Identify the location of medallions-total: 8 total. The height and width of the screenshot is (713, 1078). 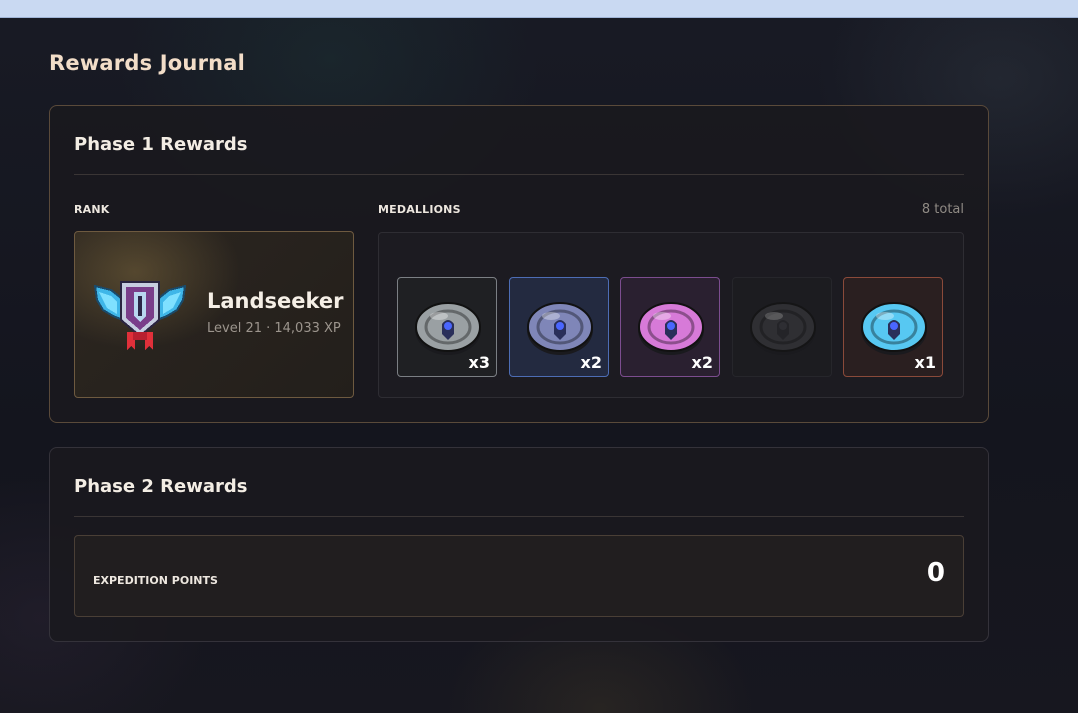
(942, 209).